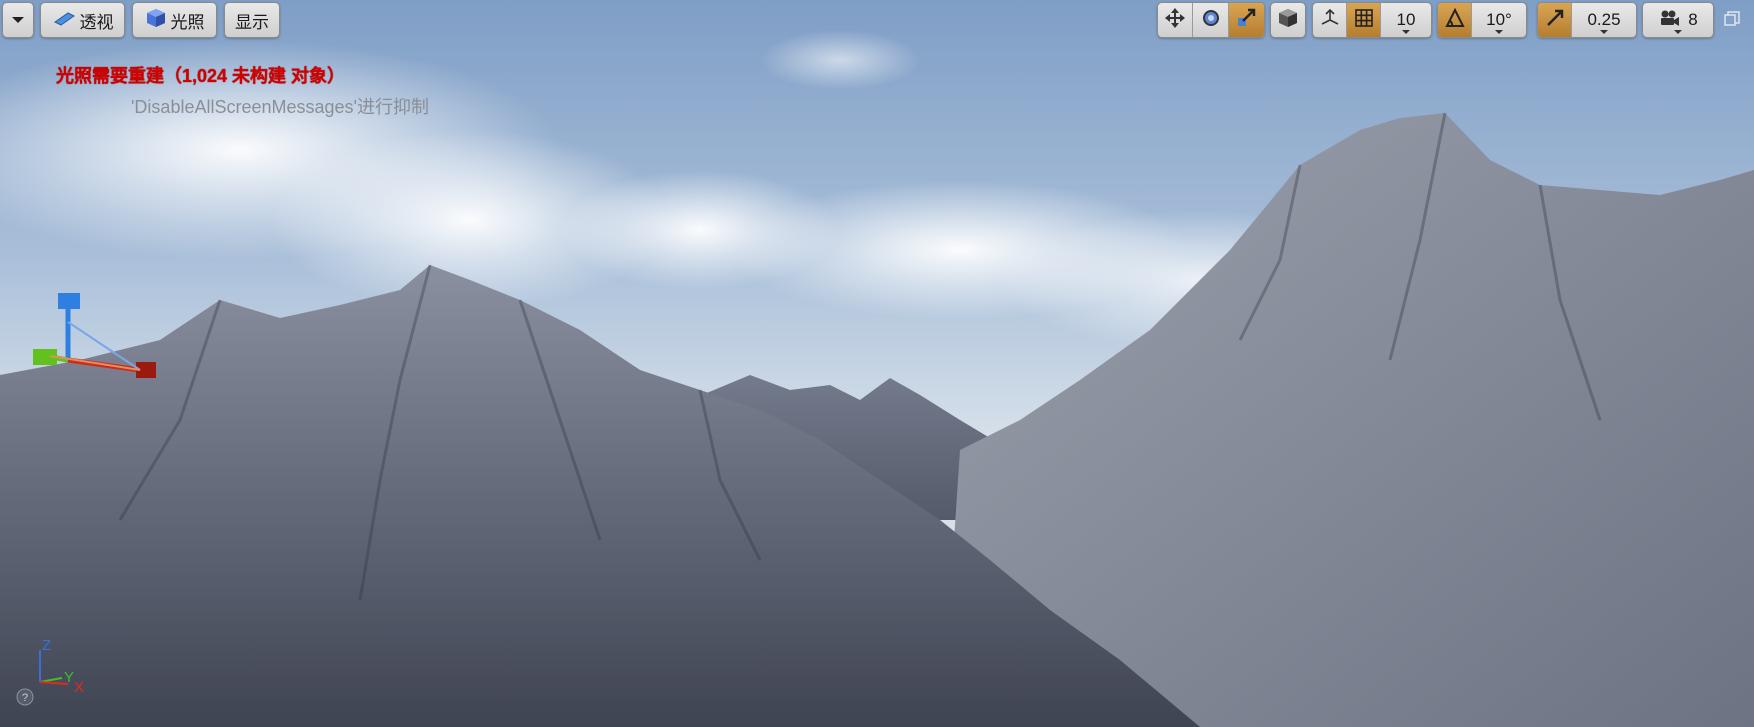 The height and width of the screenshot is (727, 1754). I want to click on axis-indicator: Z Y X, so click(63, 666).